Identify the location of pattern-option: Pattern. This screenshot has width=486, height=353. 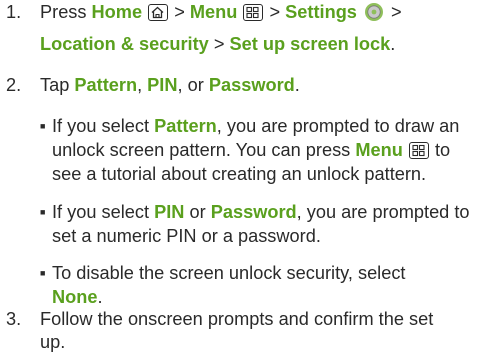
(106, 85).